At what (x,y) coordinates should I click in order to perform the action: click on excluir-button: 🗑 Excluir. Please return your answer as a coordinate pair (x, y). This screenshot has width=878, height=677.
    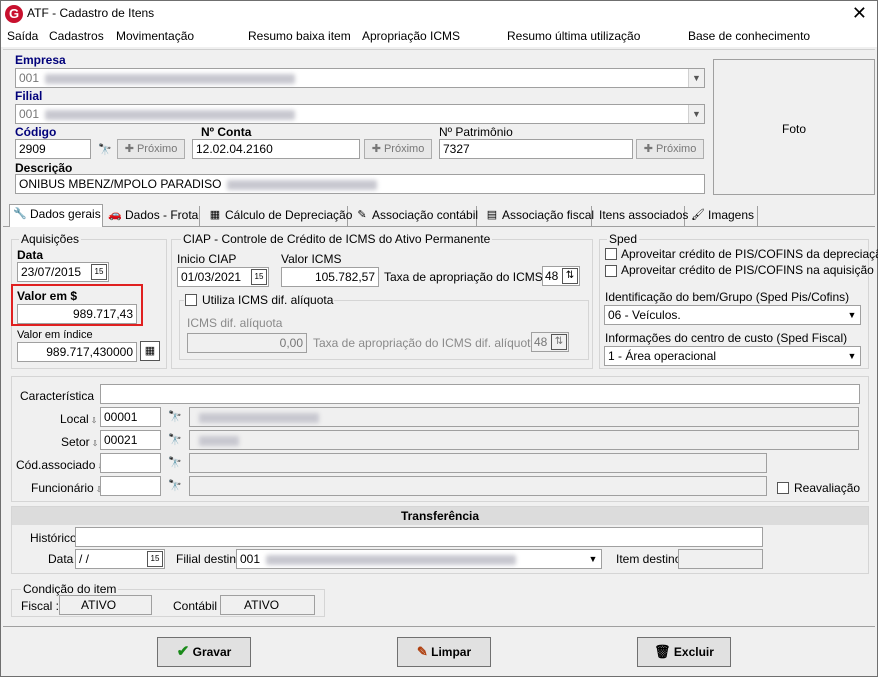
    Looking at the image, I should click on (684, 652).